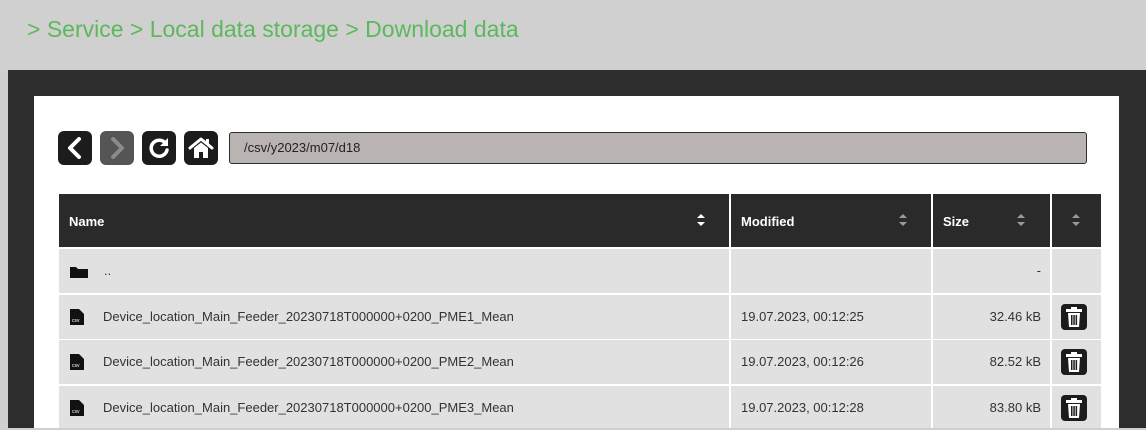 The image size is (1146, 430). Describe the element at coordinates (956, 221) in the screenshot. I see `column-header-size-label: Size` at that location.